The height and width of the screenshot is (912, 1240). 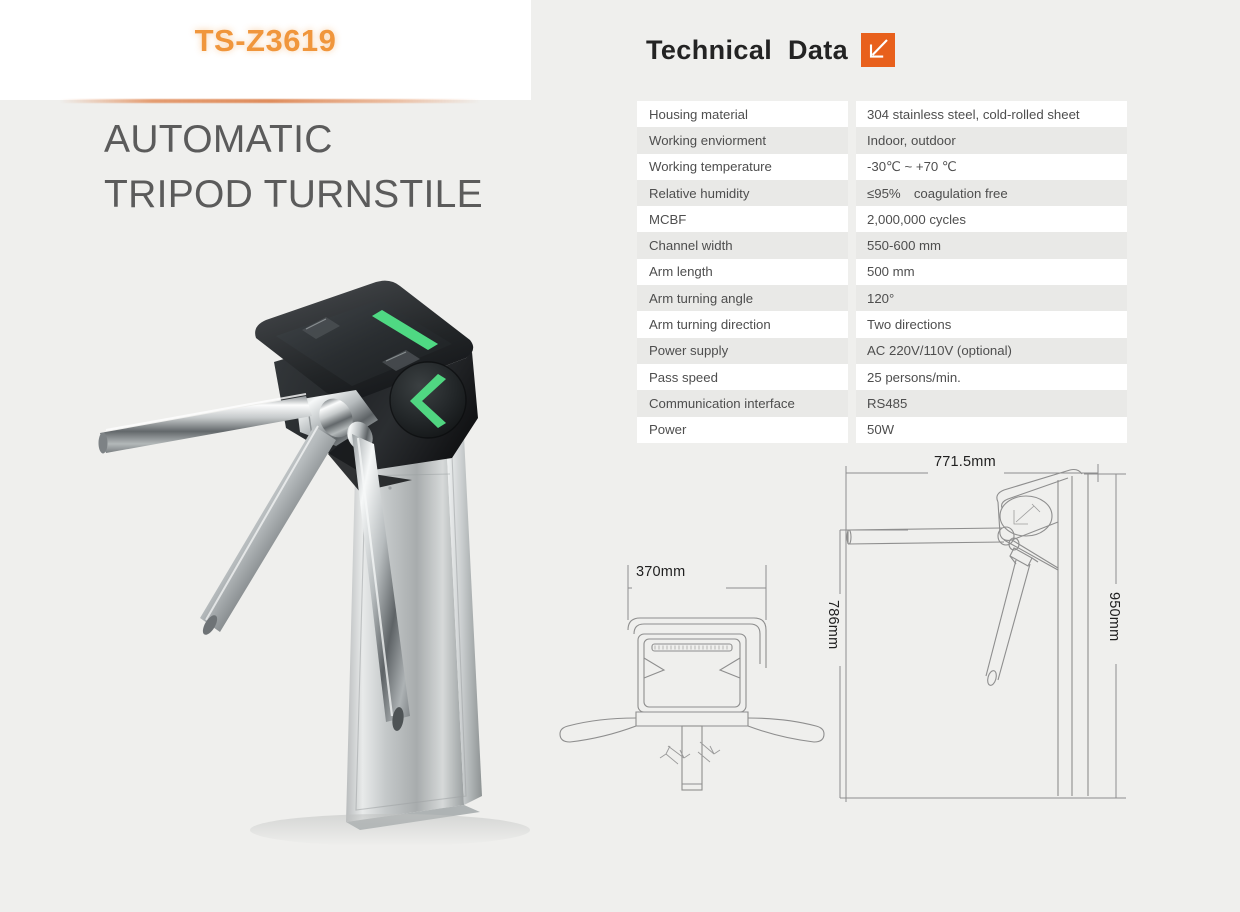 I want to click on table-row: MCBF 2,000,000 cycles, so click(x=882, y=219).